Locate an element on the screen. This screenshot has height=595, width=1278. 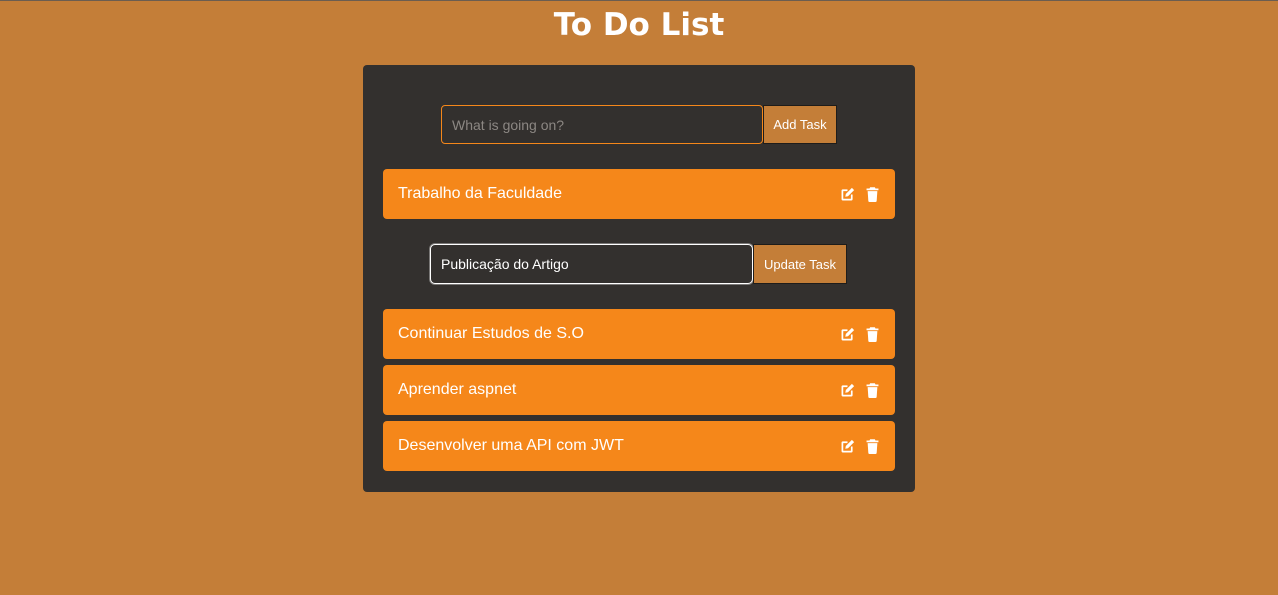
new-task-input is located at coordinates (602, 124).